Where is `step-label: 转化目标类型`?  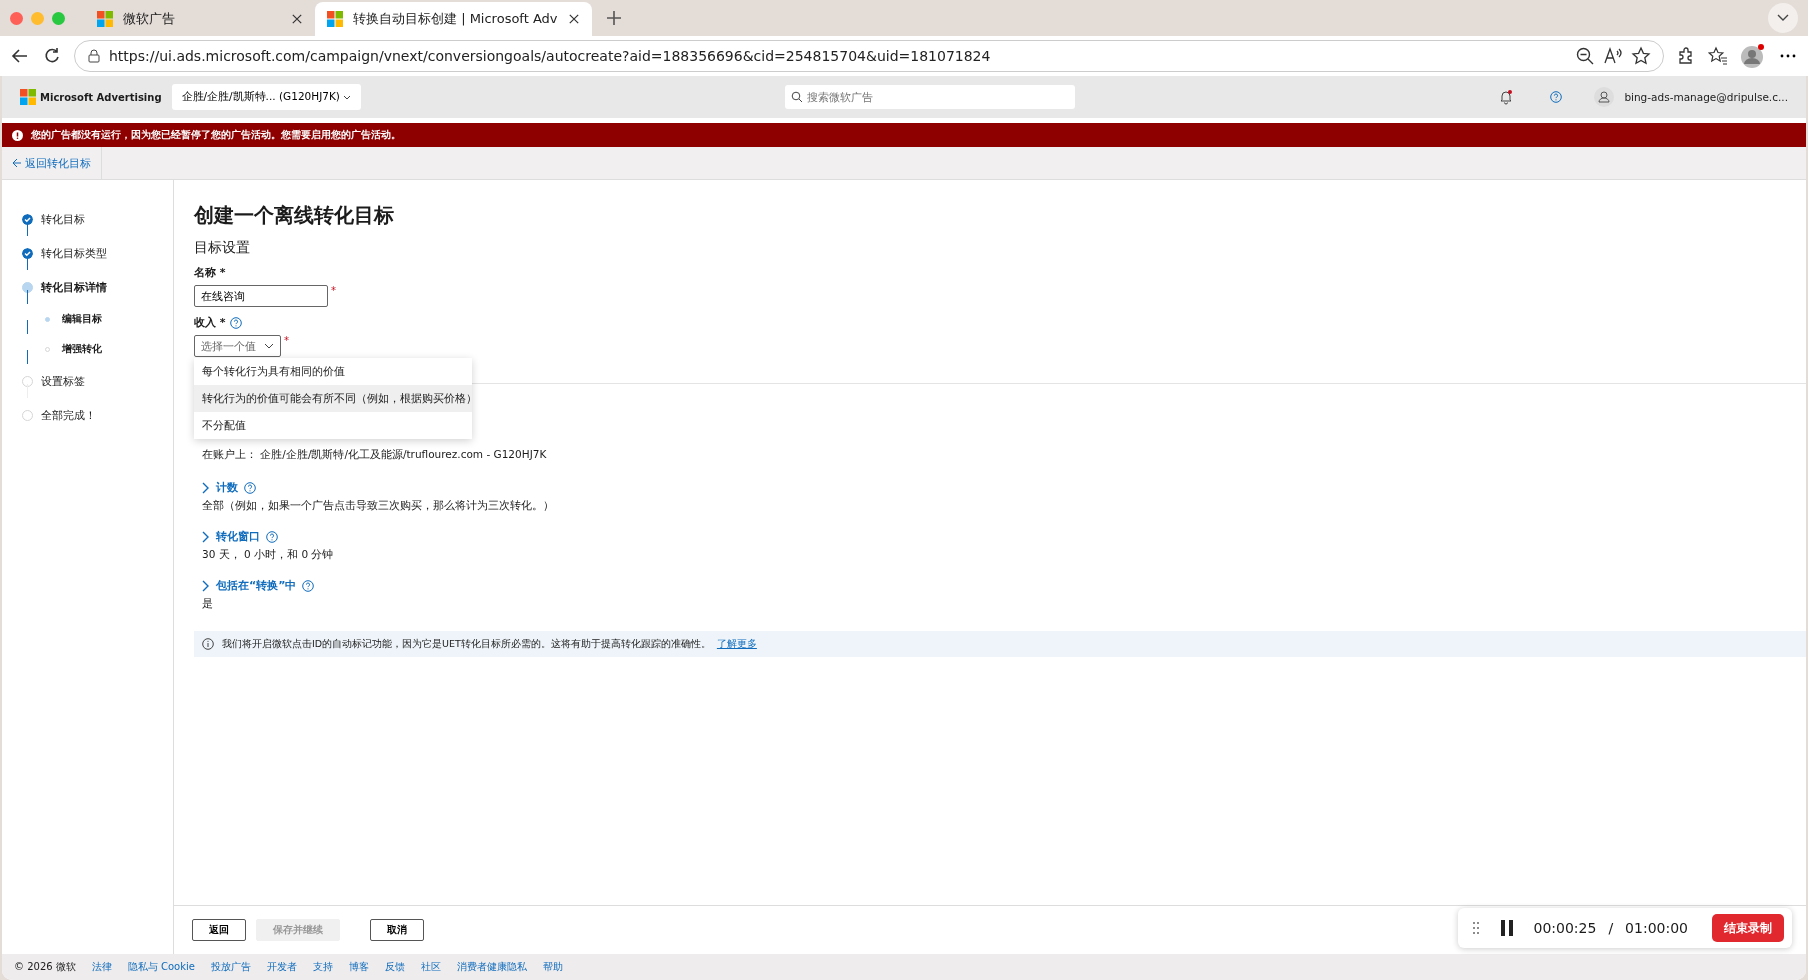 step-label: 转化目标类型 is located at coordinates (74, 253).